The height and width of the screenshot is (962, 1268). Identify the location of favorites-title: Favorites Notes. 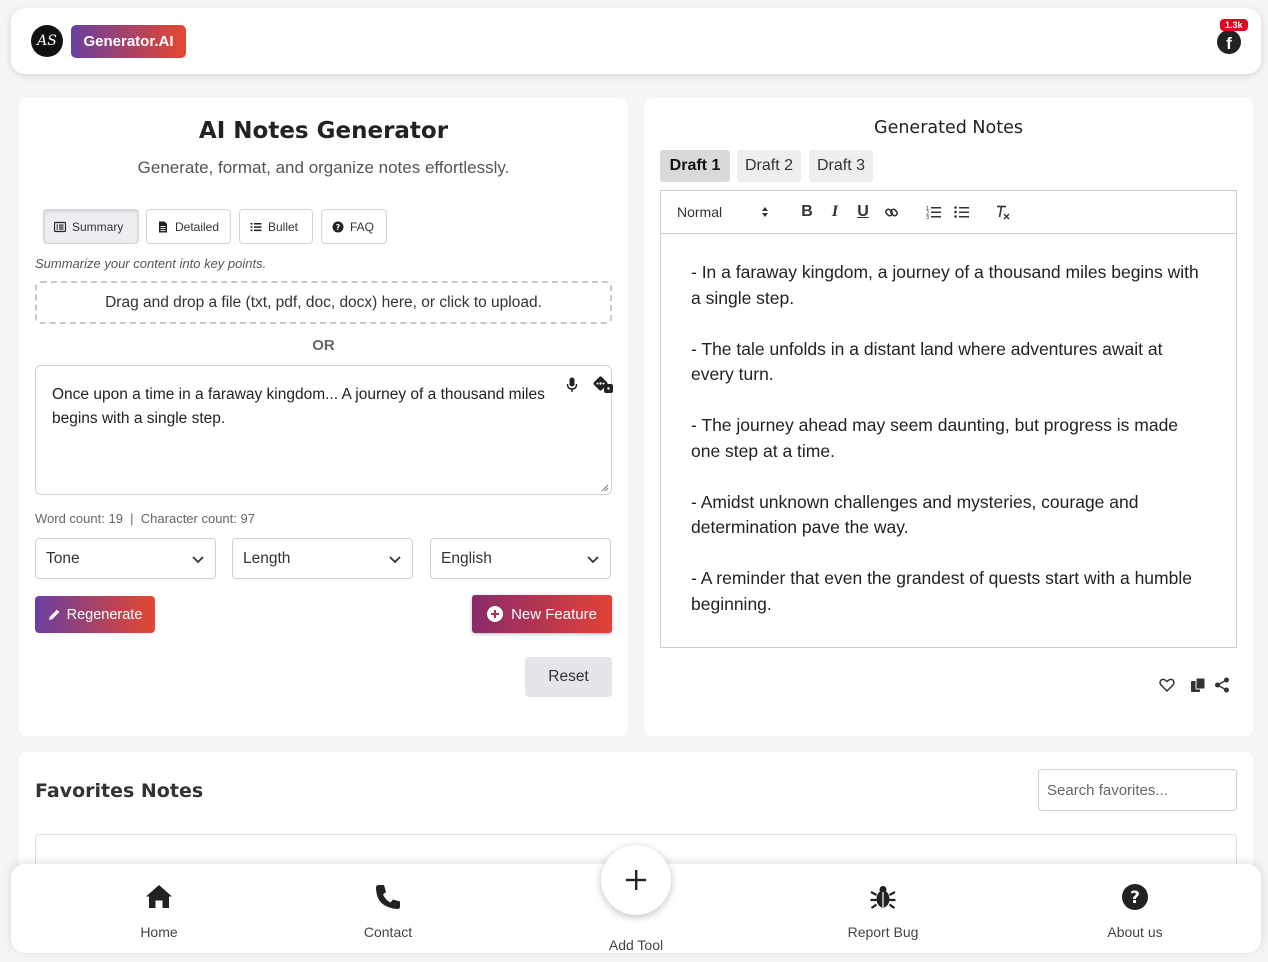
(119, 791).